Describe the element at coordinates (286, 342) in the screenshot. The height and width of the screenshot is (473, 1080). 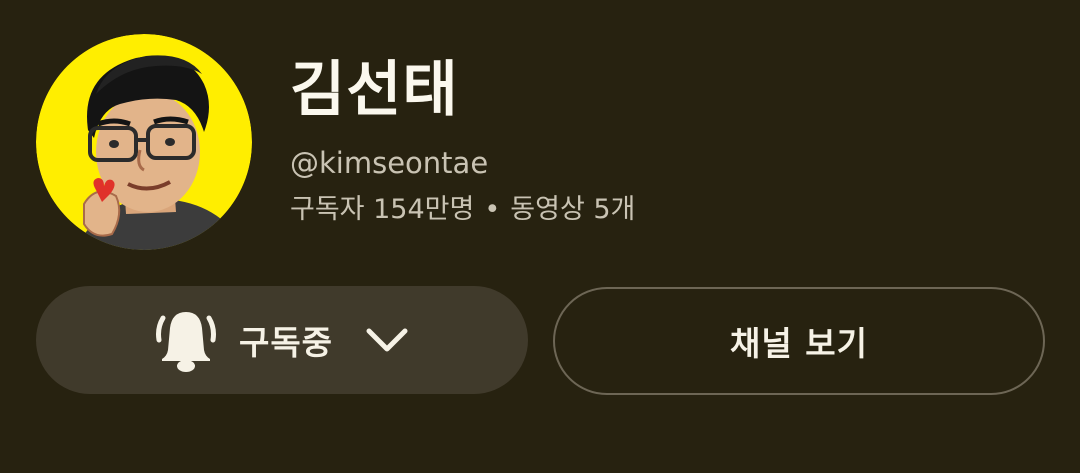
I see `subscribed-label: 구독중` at that location.